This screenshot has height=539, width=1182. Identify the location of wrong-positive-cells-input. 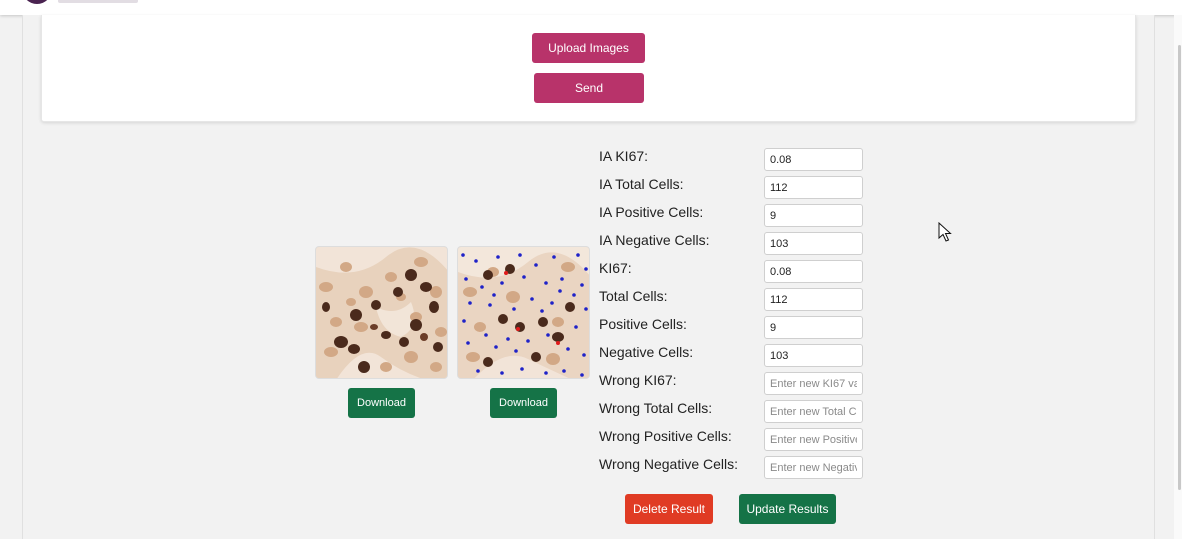
(813, 439).